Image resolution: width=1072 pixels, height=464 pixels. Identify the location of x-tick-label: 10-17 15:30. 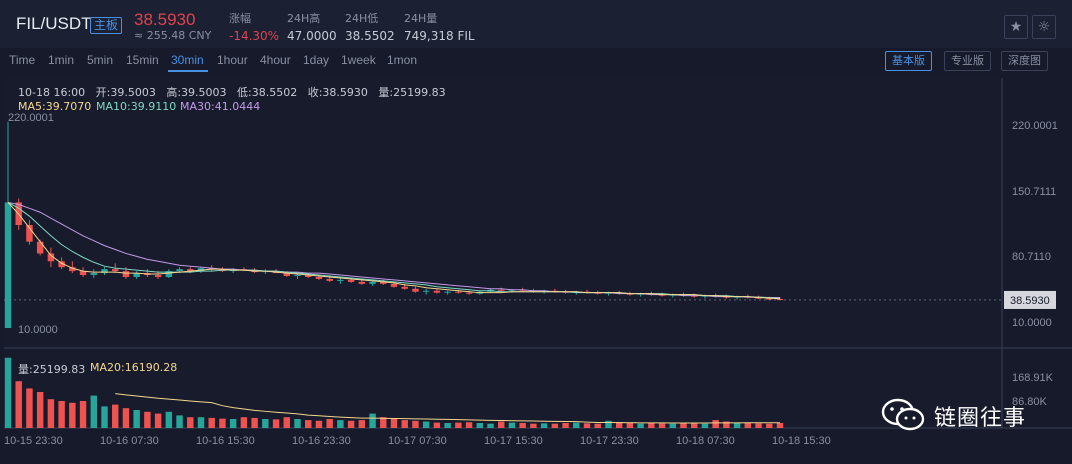
(513, 441).